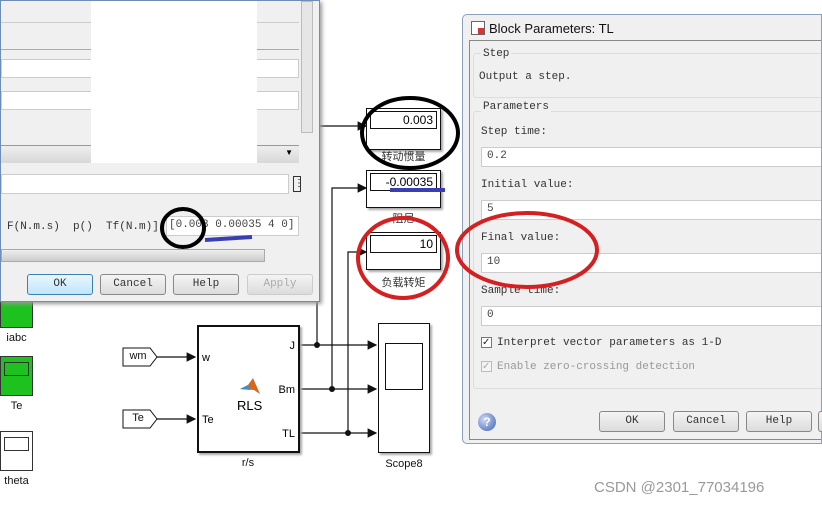 The width and height of the screenshot is (822, 506). Describe the element at coordinates (228, 238) in the screenshot. I see `blue-underline-param` at that location.